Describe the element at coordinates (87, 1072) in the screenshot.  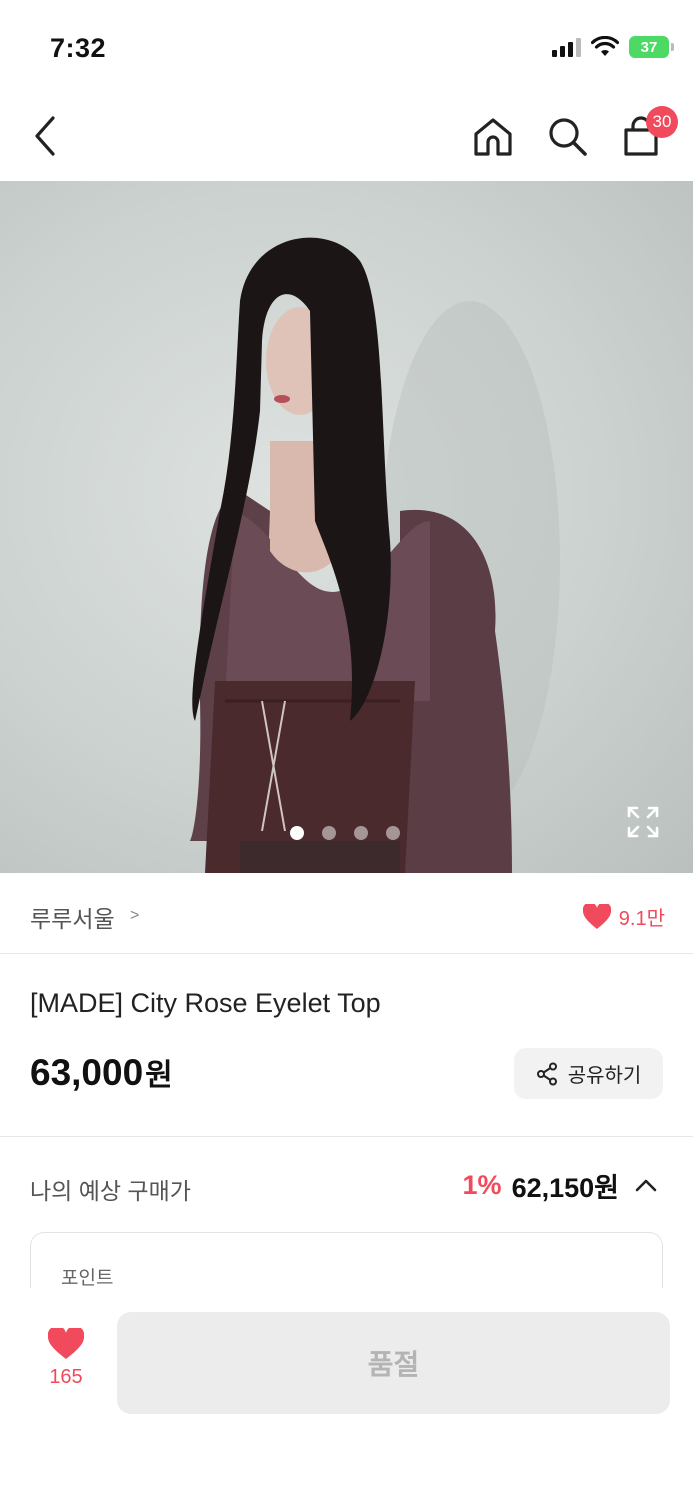
I see `product-price: 63,000` at that location.